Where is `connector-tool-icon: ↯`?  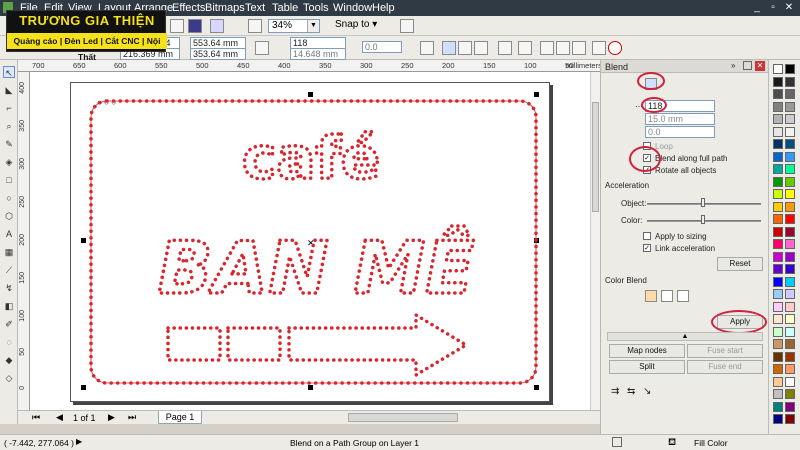
connector-tool-icon: ↯ is located at coordinates (9, 288).